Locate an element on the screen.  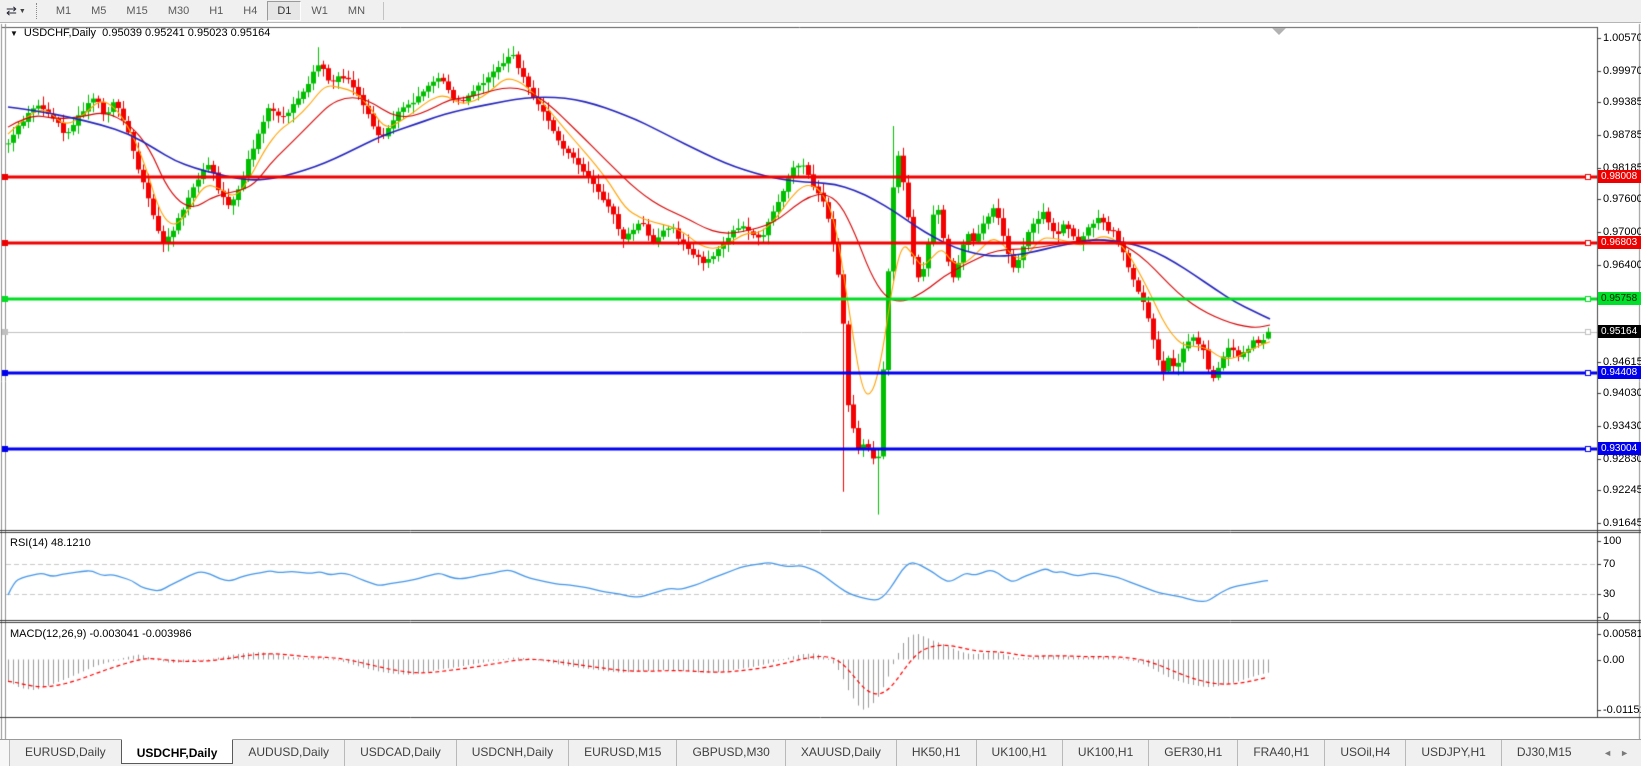
chart-tab-usdchf-daily: USDCHF,Daily is located at coordinates (177, 751).